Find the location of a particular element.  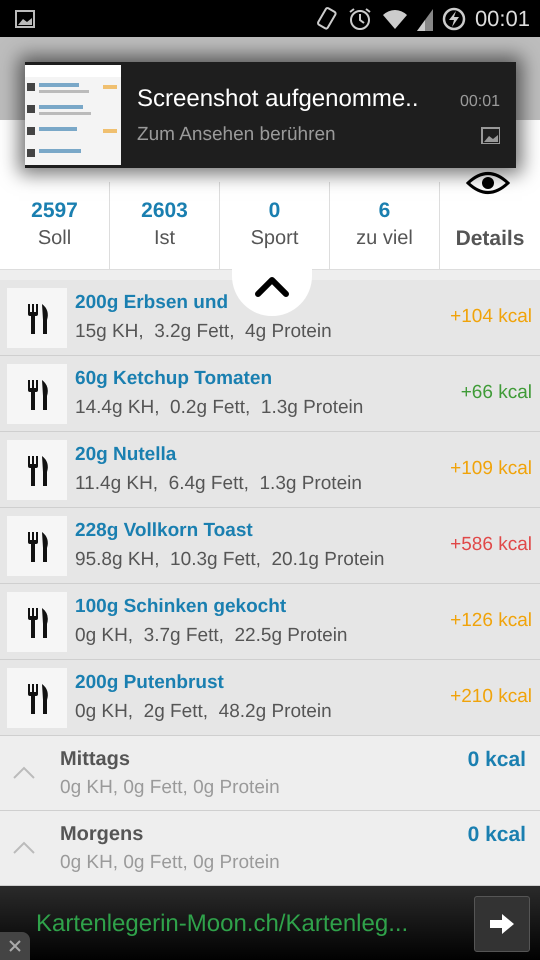

notification-text: Zum Ansehen berühren is located at coordinates (236, 134).